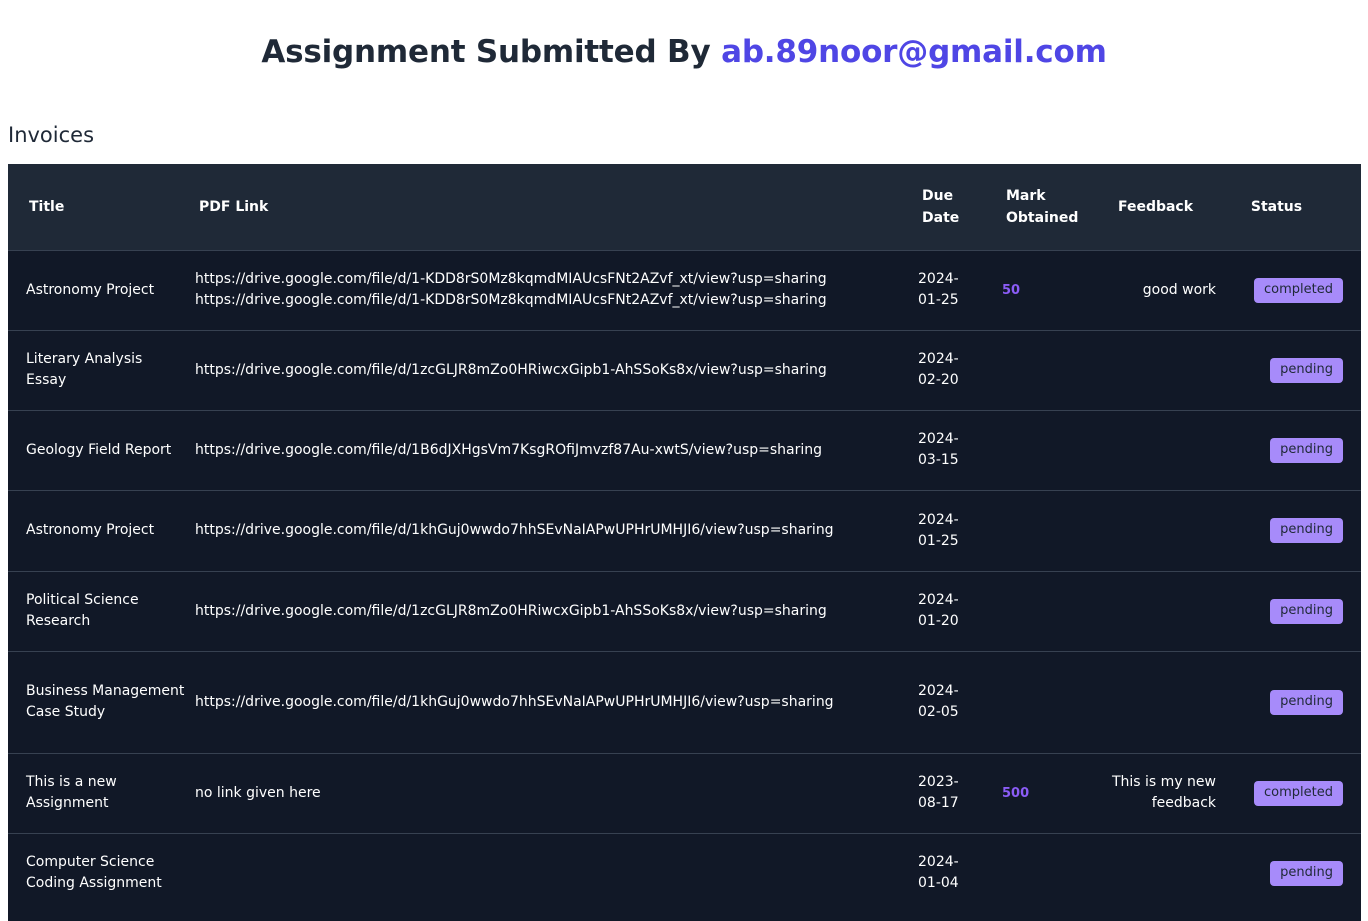 Image resolution: width=1368 pixels, height=921 pixels. I want to click on row-due-date: 2023- 08-17, so click(953, 793).